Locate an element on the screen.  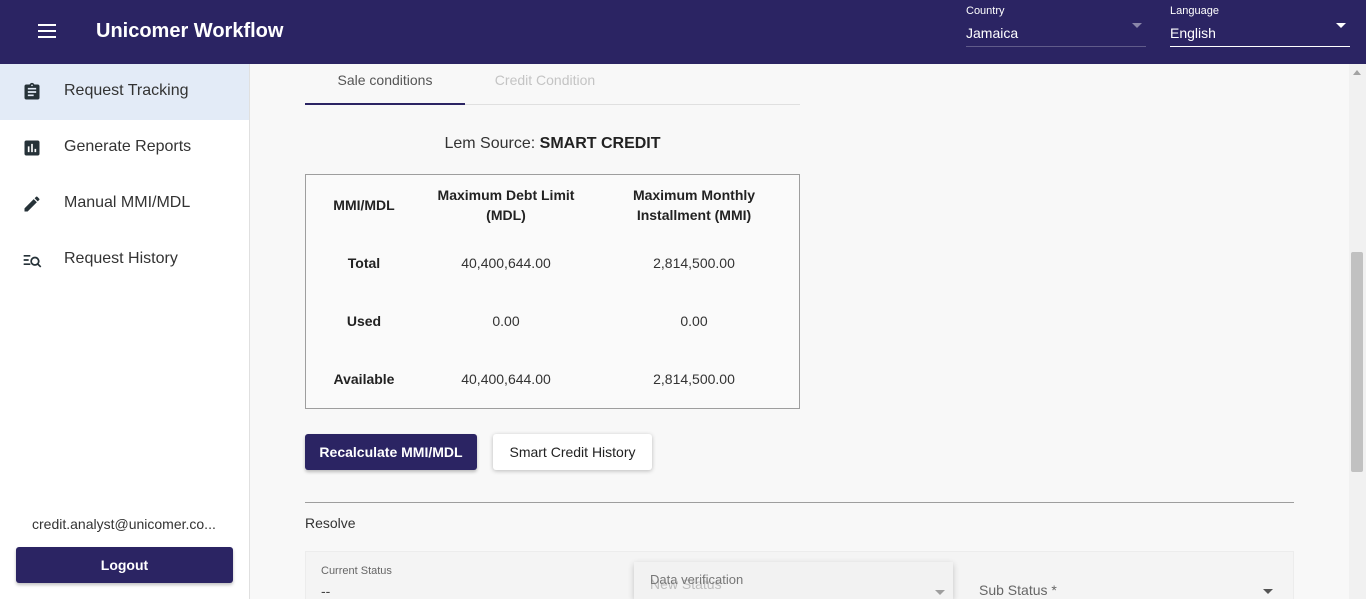
language-label: Language is located at coordinates (1194, 11).